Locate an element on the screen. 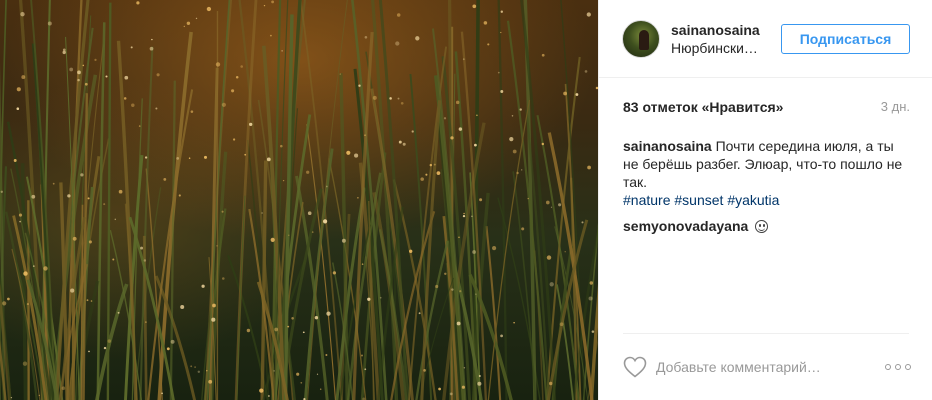 The height and width of the screenshot is (400, 932). caption-username: sainanosaina is located at coordinates (667, 146).